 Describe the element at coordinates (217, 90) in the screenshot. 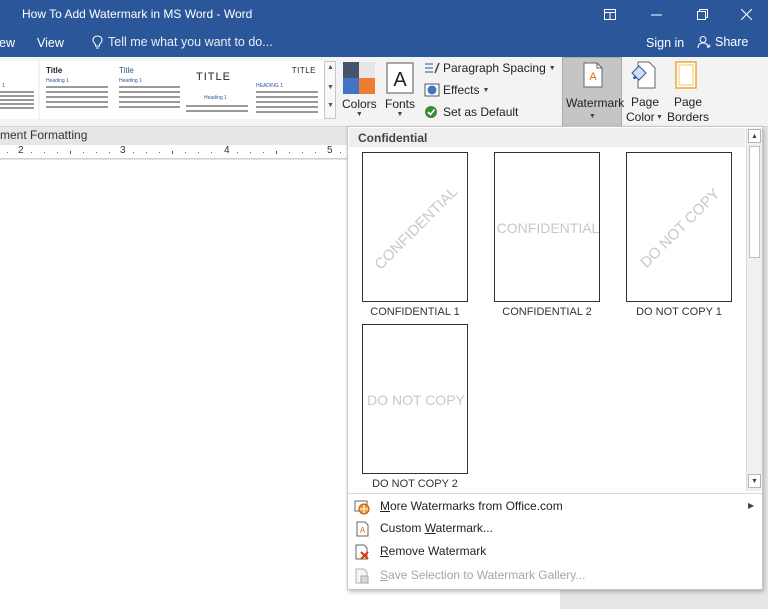

I see `style-set-4: TITLE Heading 1` at that location.